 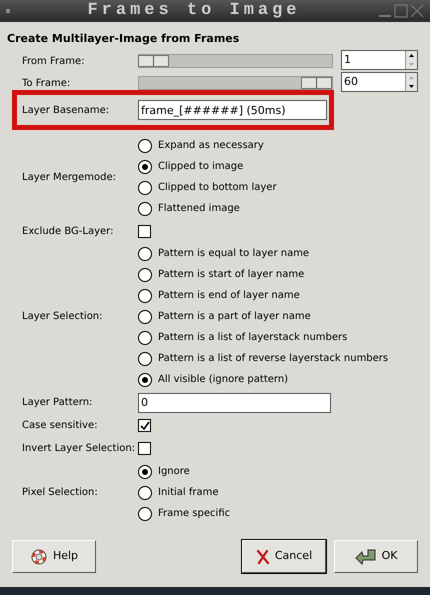 I want to click on field-label: Layer Selection:, so click(x=62, y=317).